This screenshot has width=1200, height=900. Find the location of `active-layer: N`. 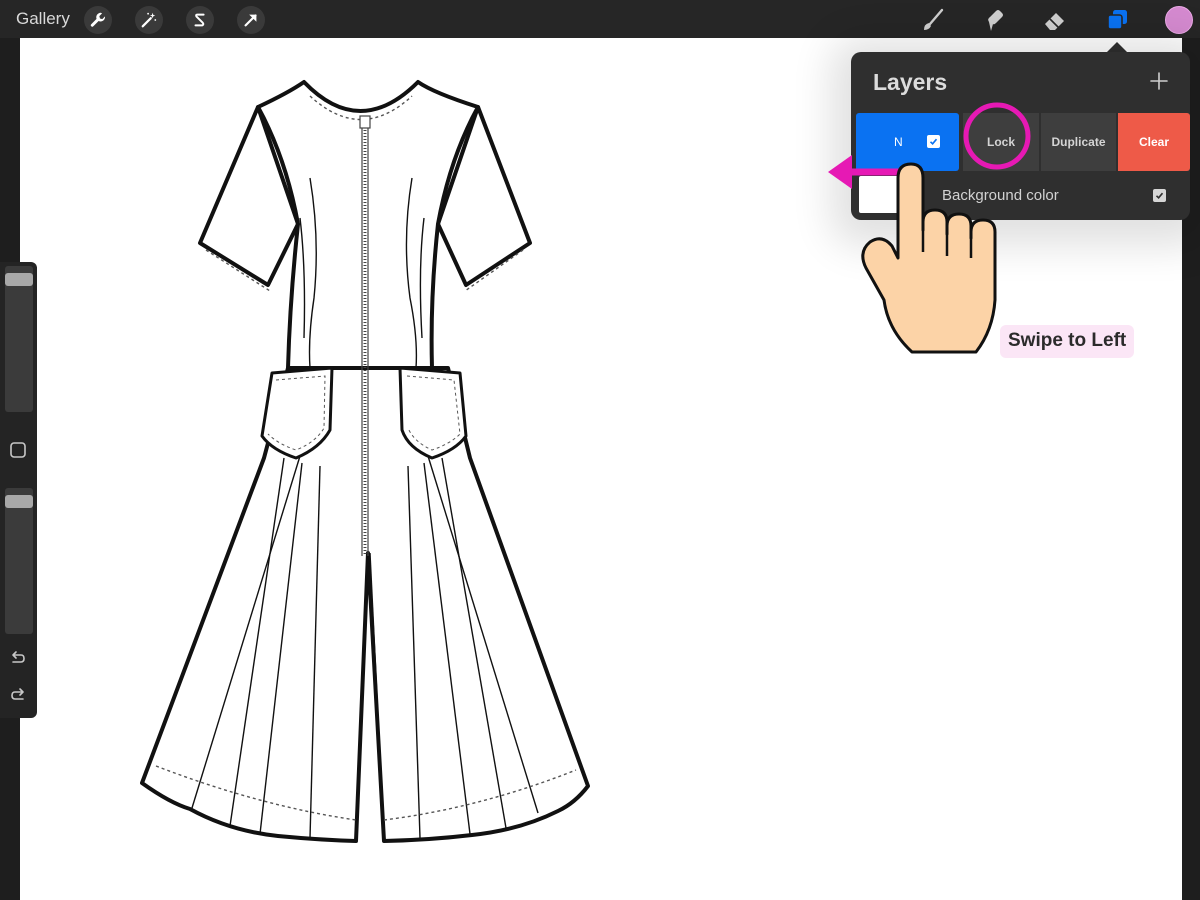

active-layer: N is located at coordinates (907, 142).